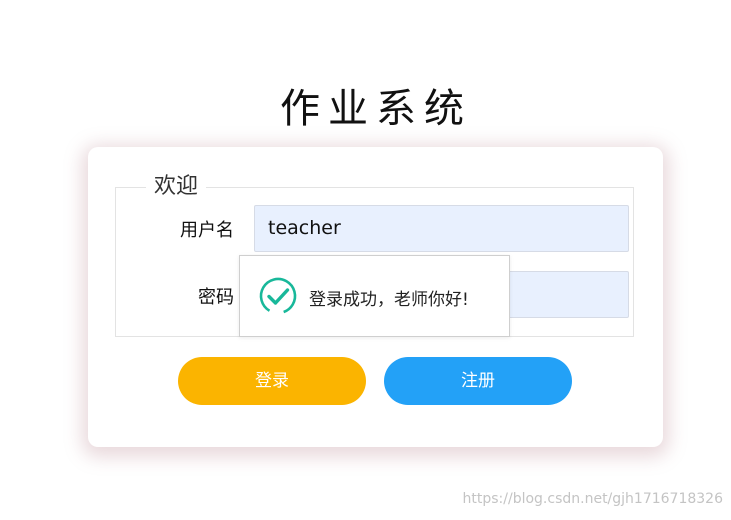 The width and height of the screenshot is (731, 520). I want to click on success-toast: 登录成功，老师你好!, so click(374, 296).